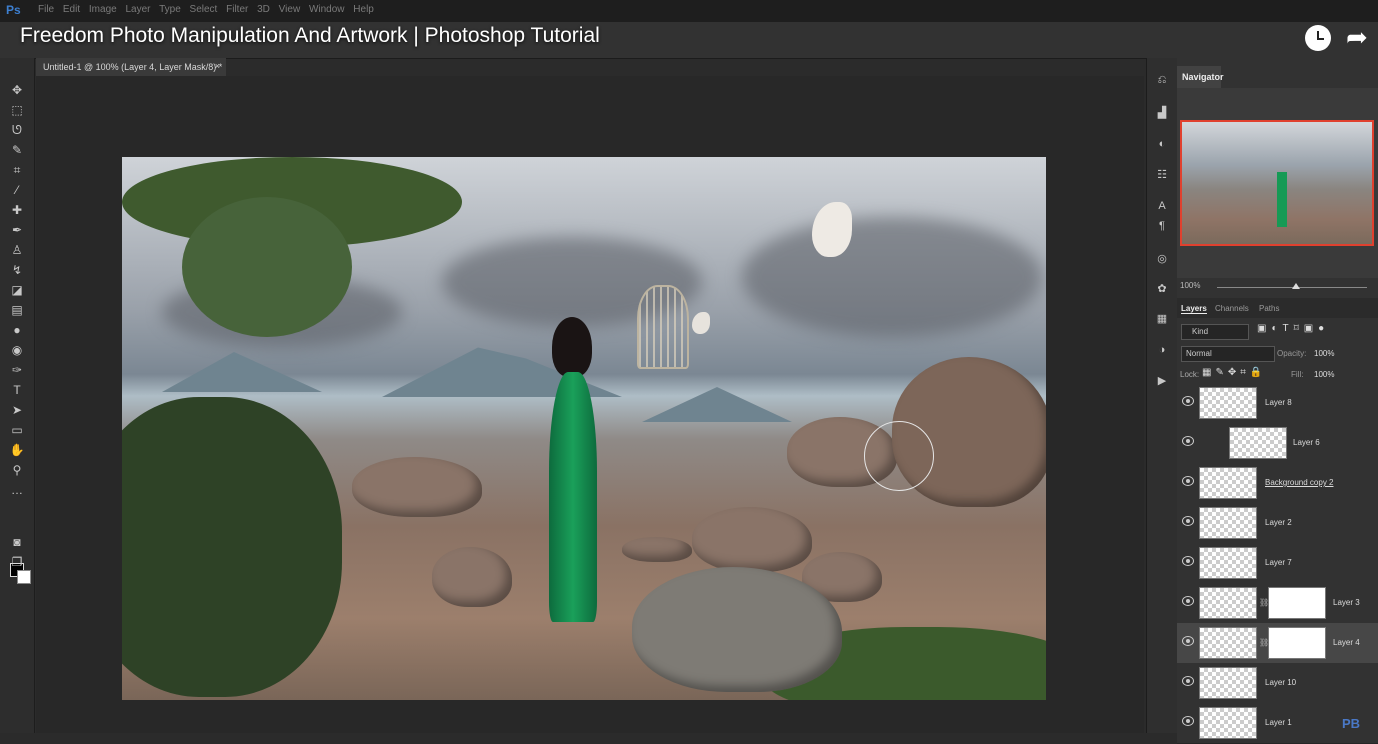 This screenshot has width=1378, height=744. I want to click on quick-mask-icon: ◙, so click(17, 542).